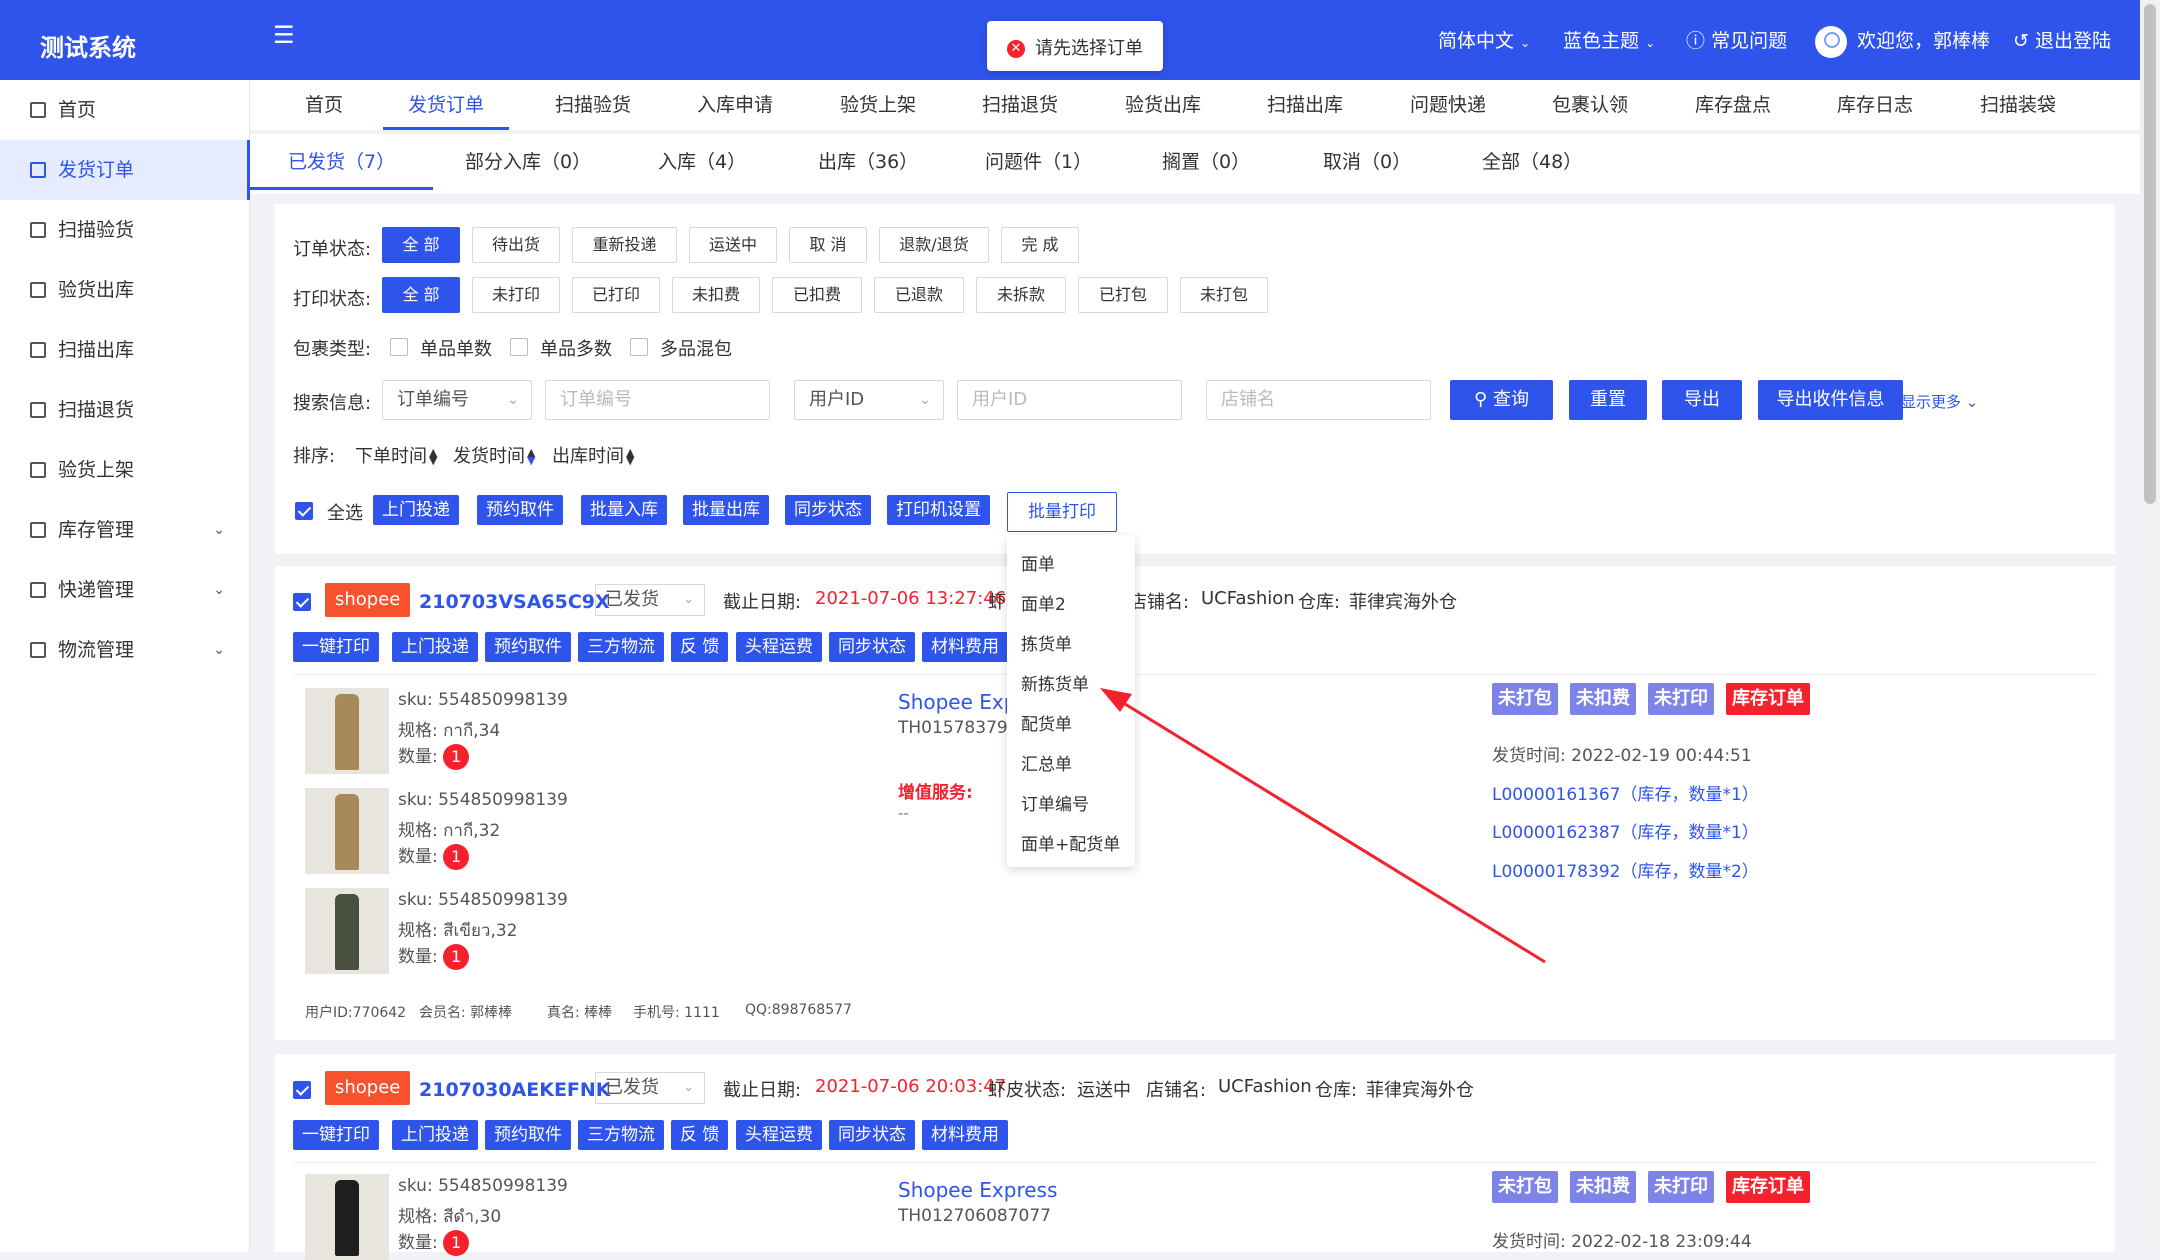 The width and height of the screenshot is (2160, 1260). I want to click on nav-shipping-orders: 发货订单, so click(446, 105).